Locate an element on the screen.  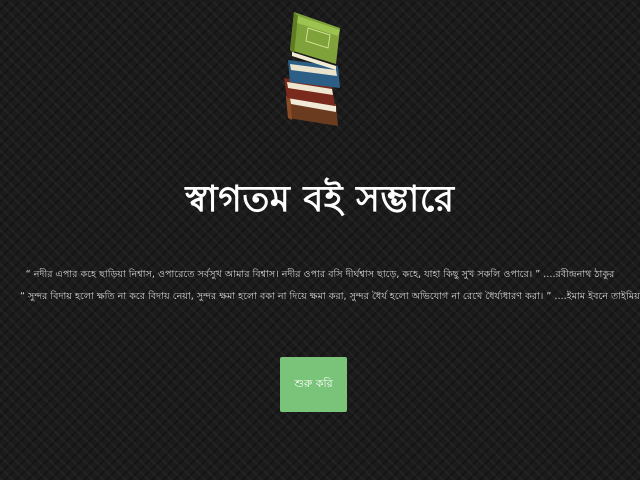
start-button: শুরু করি is located at coordinates (313, 384).